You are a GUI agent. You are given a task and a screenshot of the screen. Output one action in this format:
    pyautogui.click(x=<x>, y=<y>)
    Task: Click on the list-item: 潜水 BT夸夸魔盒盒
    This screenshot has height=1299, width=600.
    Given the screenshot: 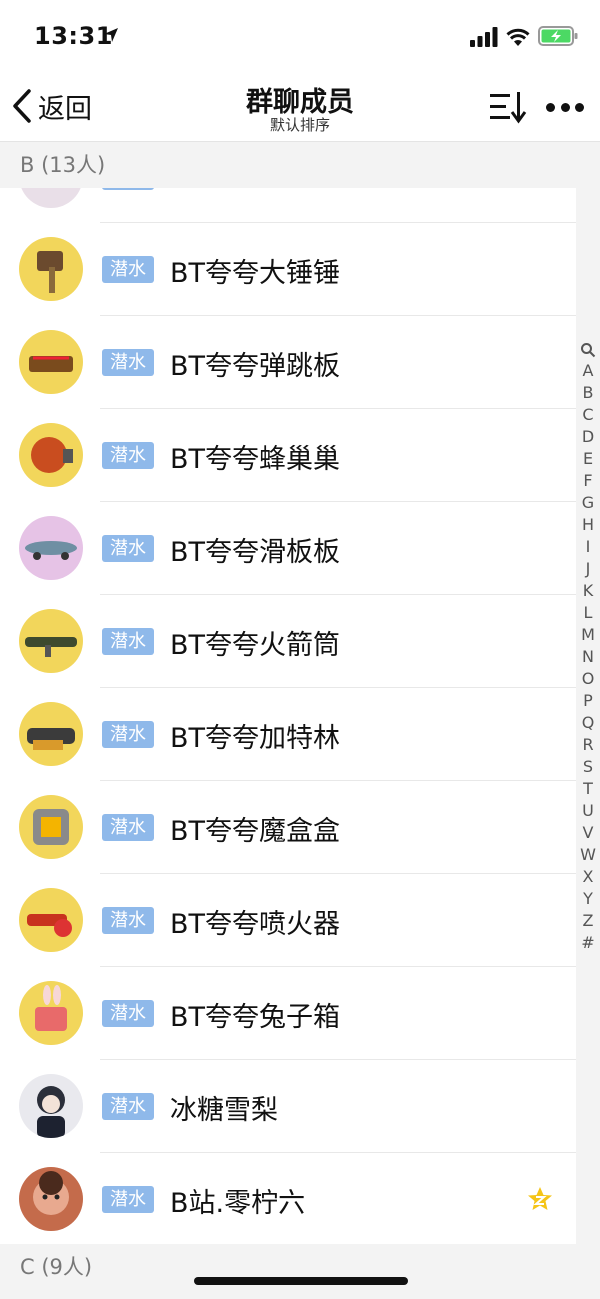 What is the action you would take?
    pyautogui.click(x=288, y=827)
    